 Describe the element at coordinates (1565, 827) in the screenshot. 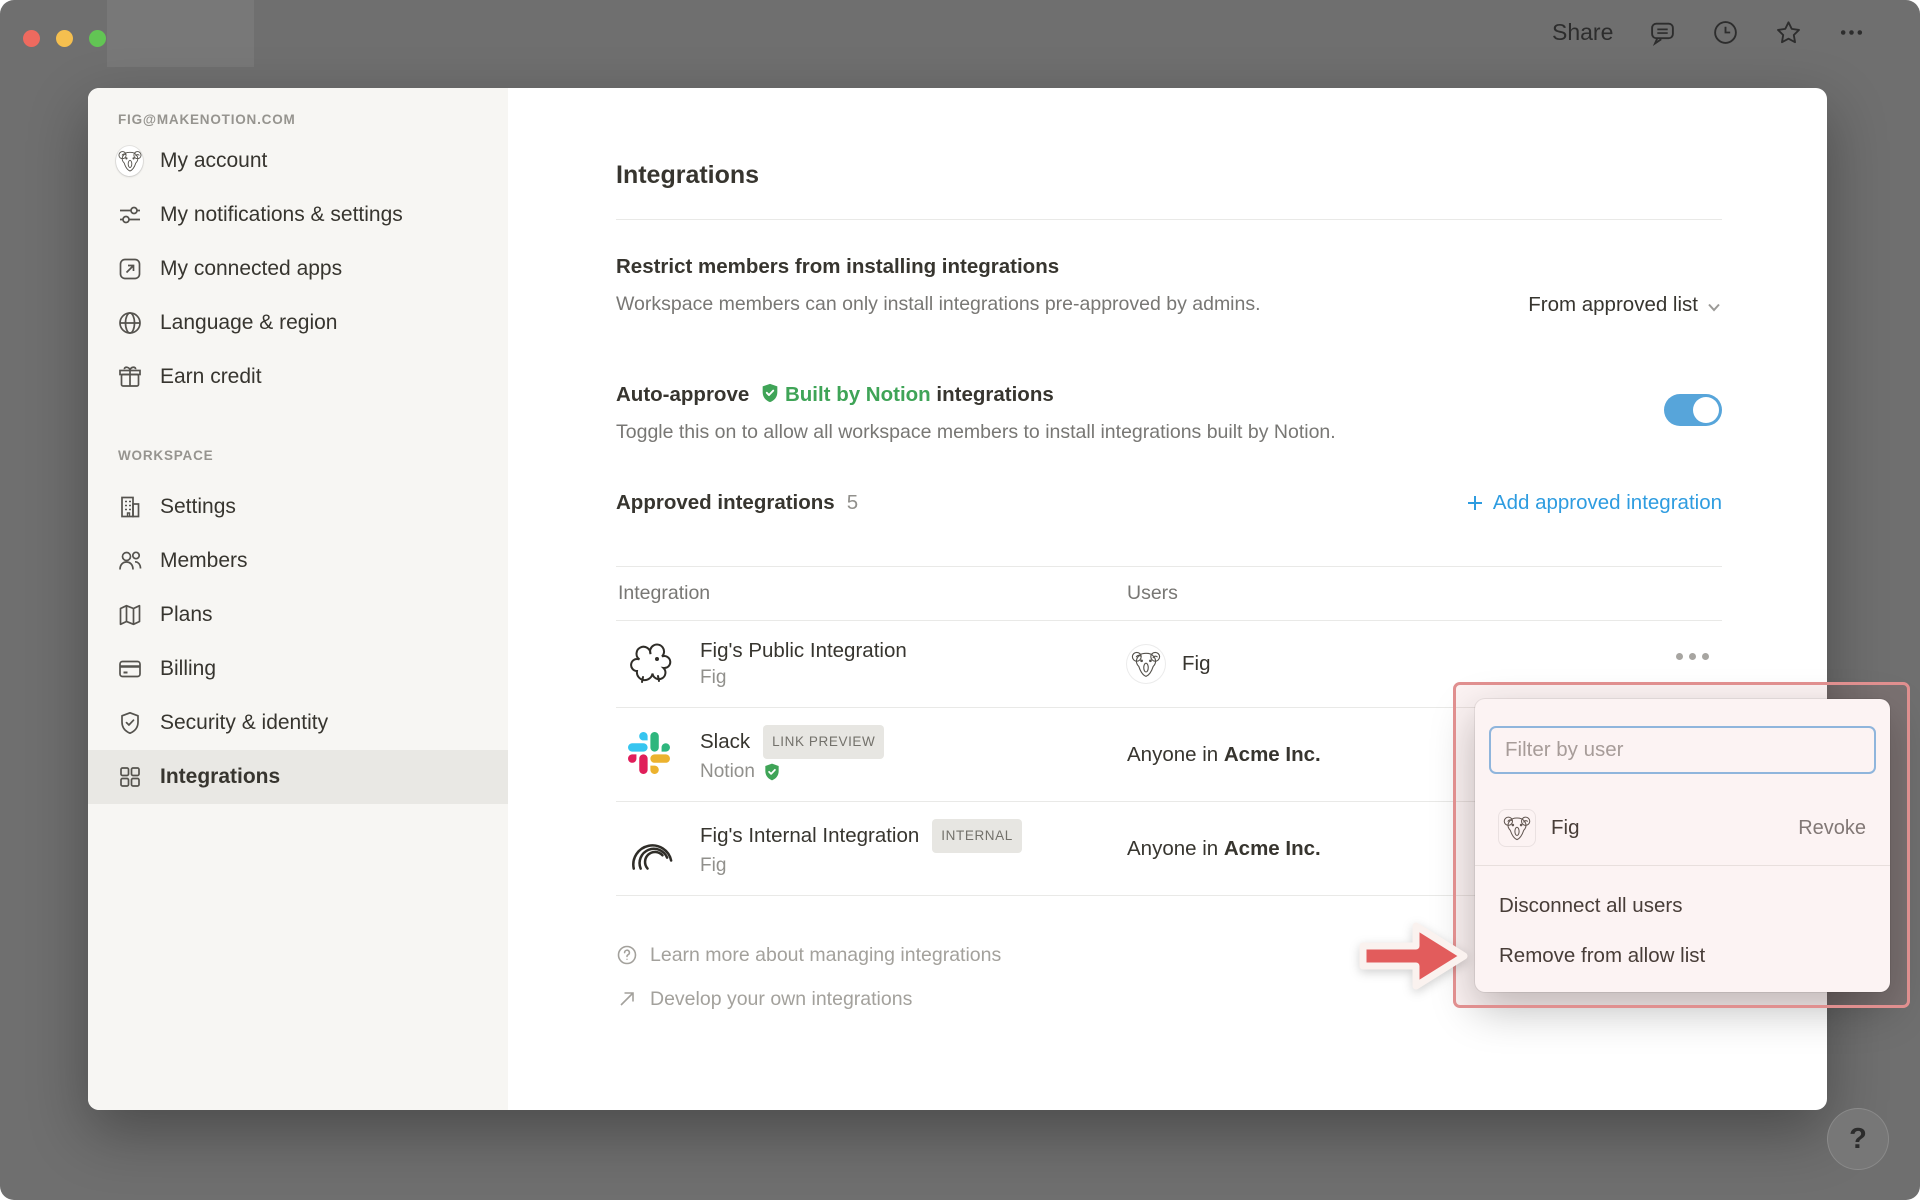

I see `popup-user-name: Fig` at that location.